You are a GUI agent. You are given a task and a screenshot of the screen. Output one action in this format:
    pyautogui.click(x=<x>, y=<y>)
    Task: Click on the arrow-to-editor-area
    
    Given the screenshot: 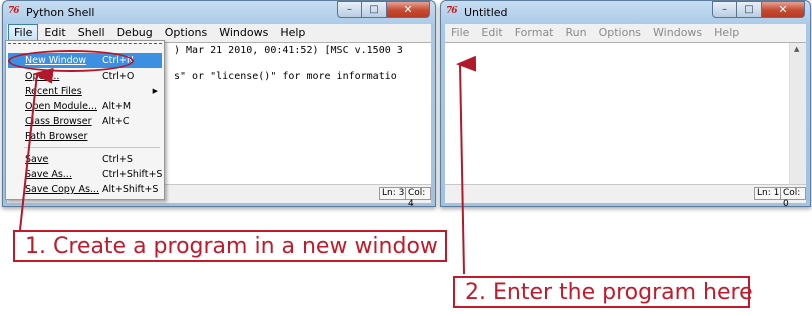 What is the action you would take?
    pyautogui.click(x=466, y=165)
    